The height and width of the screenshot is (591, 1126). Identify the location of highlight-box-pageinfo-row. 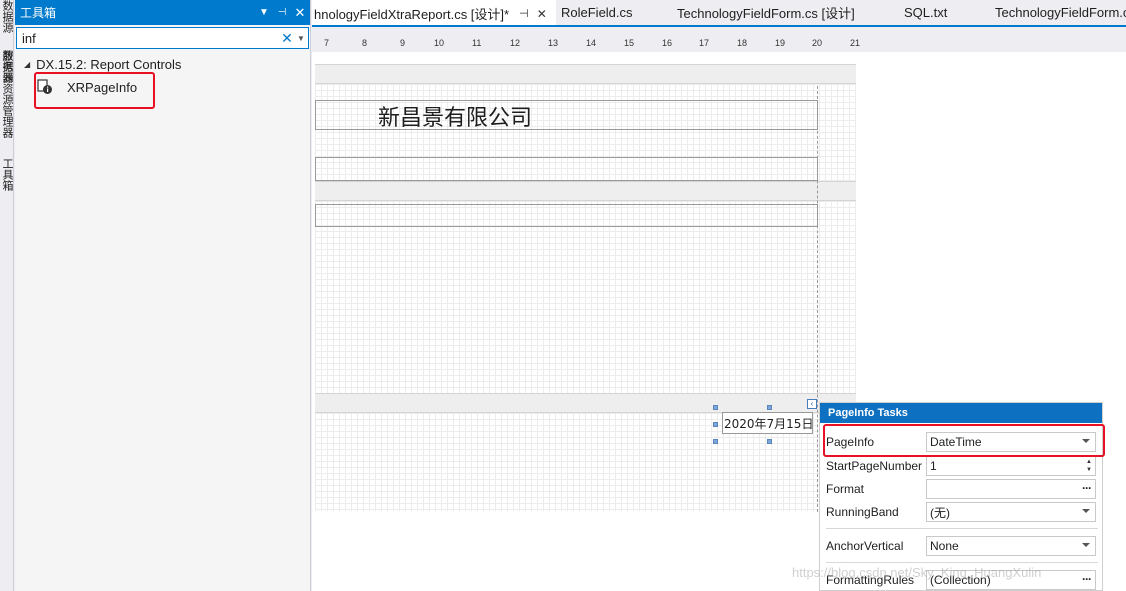
(964, 440).